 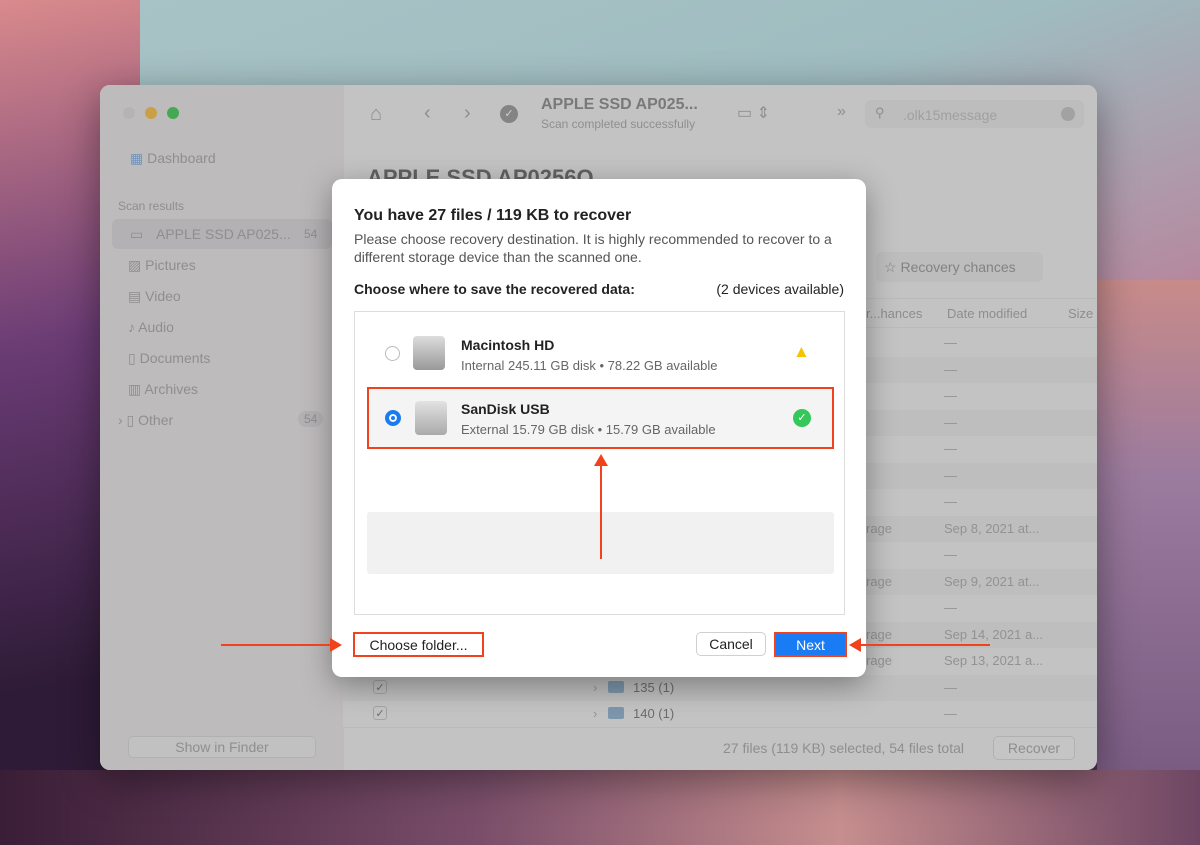 What do you see at coordinates (392, 353) in the screenshot?
I see `radio-button` at bounding box center [392, 353].